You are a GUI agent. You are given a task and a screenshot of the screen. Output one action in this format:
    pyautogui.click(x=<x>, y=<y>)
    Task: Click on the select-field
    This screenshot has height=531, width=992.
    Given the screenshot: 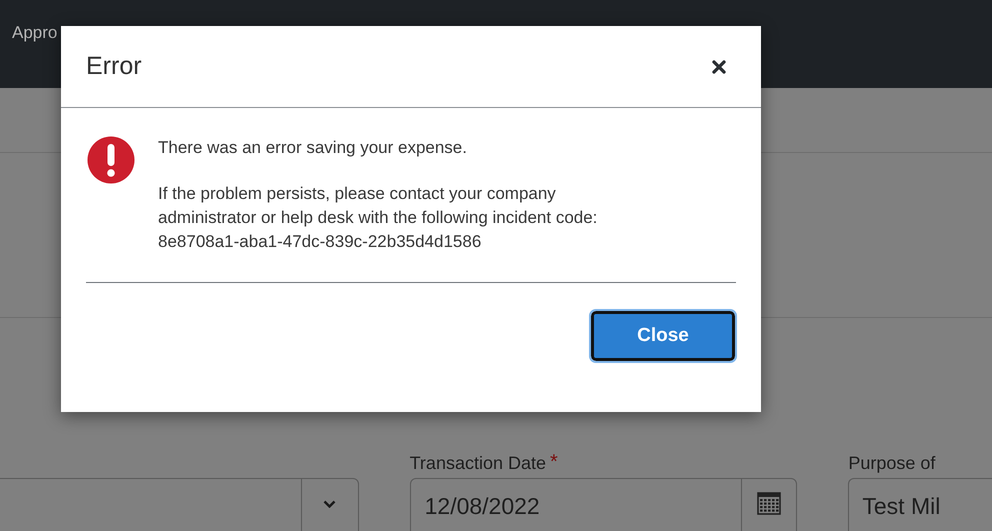 What is the action you would take?
    pyautogui.click(x=179, y=504)
    